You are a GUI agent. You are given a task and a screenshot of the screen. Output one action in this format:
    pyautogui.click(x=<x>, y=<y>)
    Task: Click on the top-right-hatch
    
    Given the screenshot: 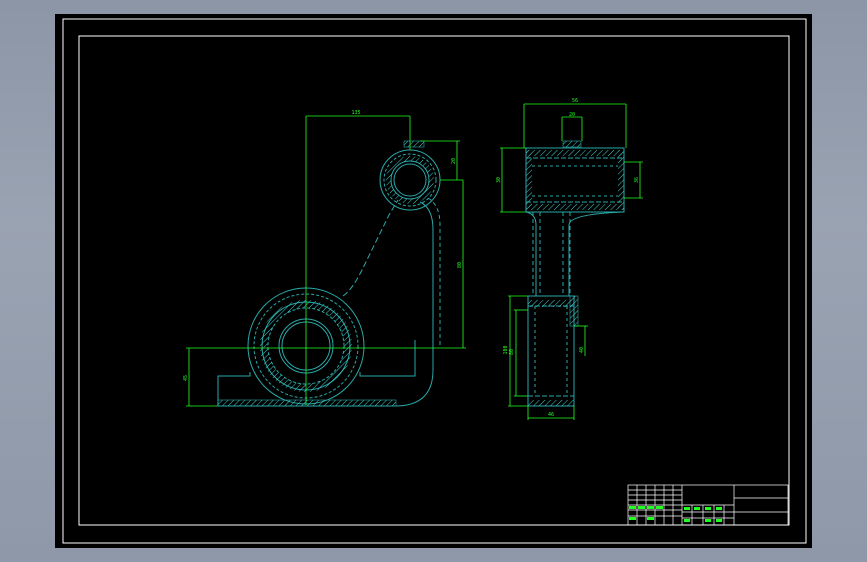 What is the action you would take?
    pyautogui.click(x=621, y=180)
    